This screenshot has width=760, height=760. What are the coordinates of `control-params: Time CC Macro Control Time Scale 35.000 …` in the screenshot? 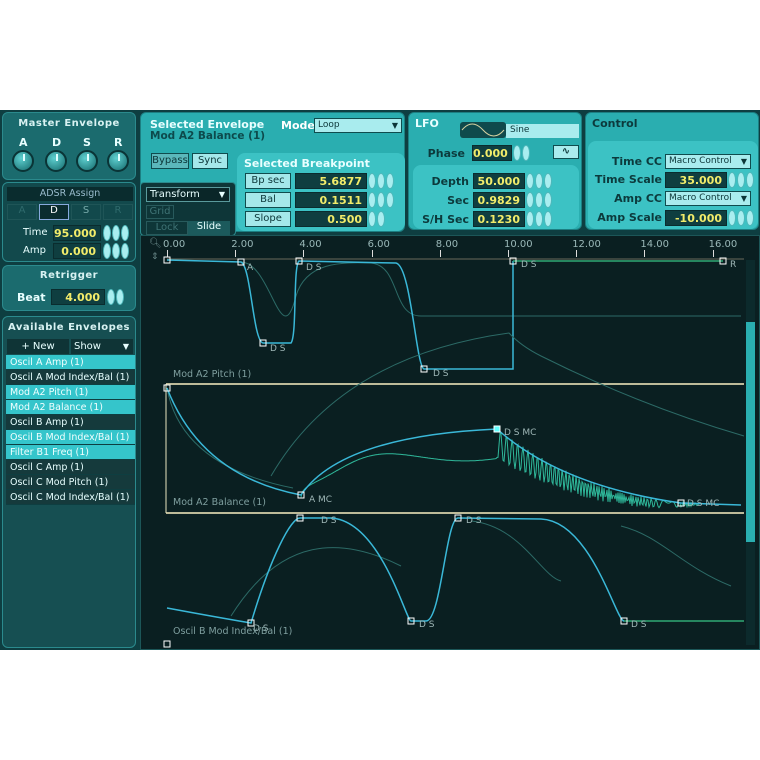 It's located at (673, 185).